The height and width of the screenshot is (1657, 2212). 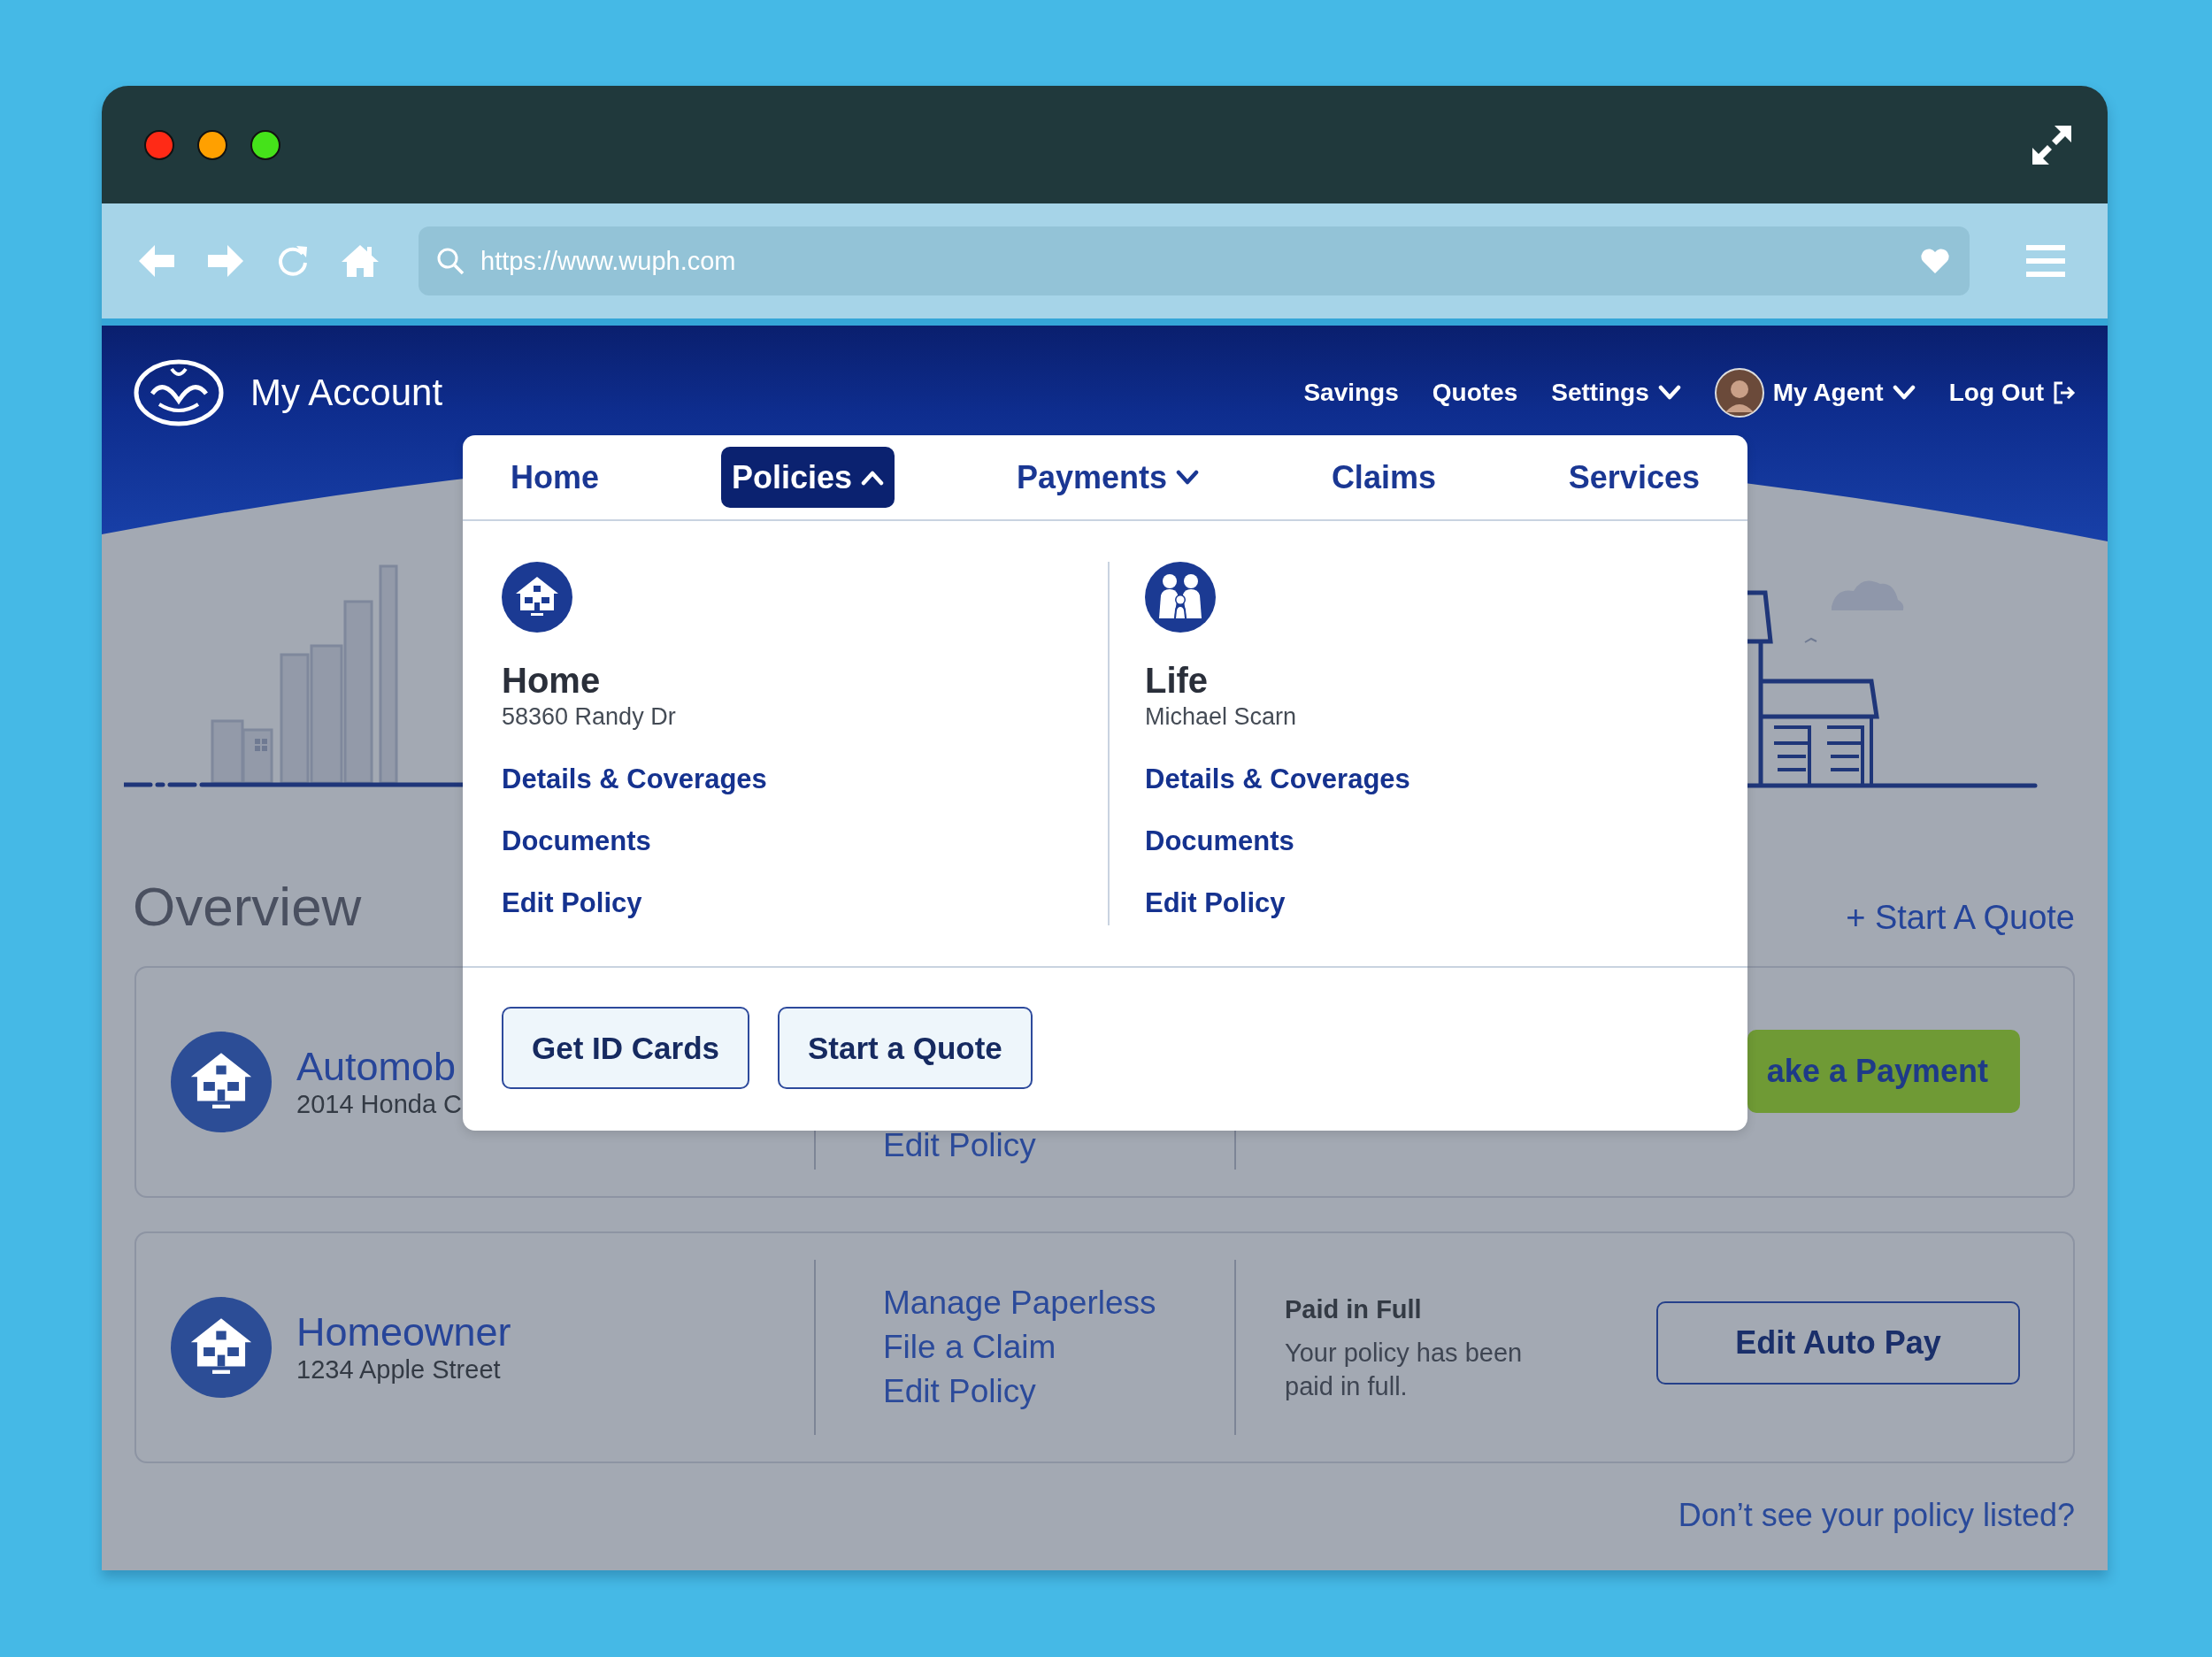 I want to click on policy-title: Life, so click(x=1177, y=681).